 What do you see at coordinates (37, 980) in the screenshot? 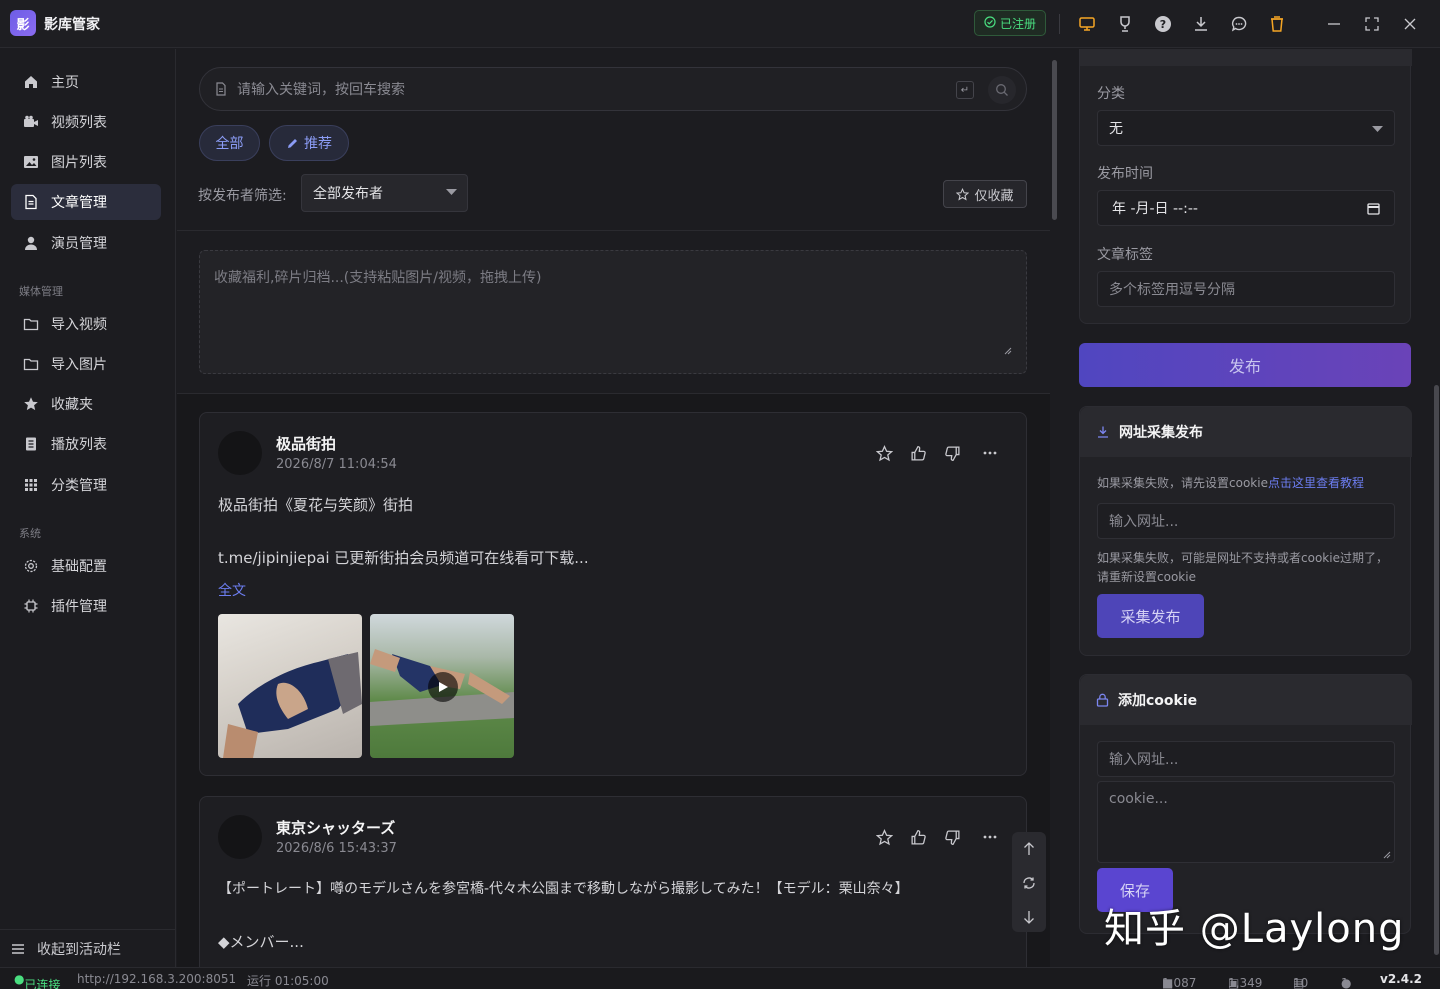
I see `connection-status: ● 已连接` at bounding box center [37, 980].